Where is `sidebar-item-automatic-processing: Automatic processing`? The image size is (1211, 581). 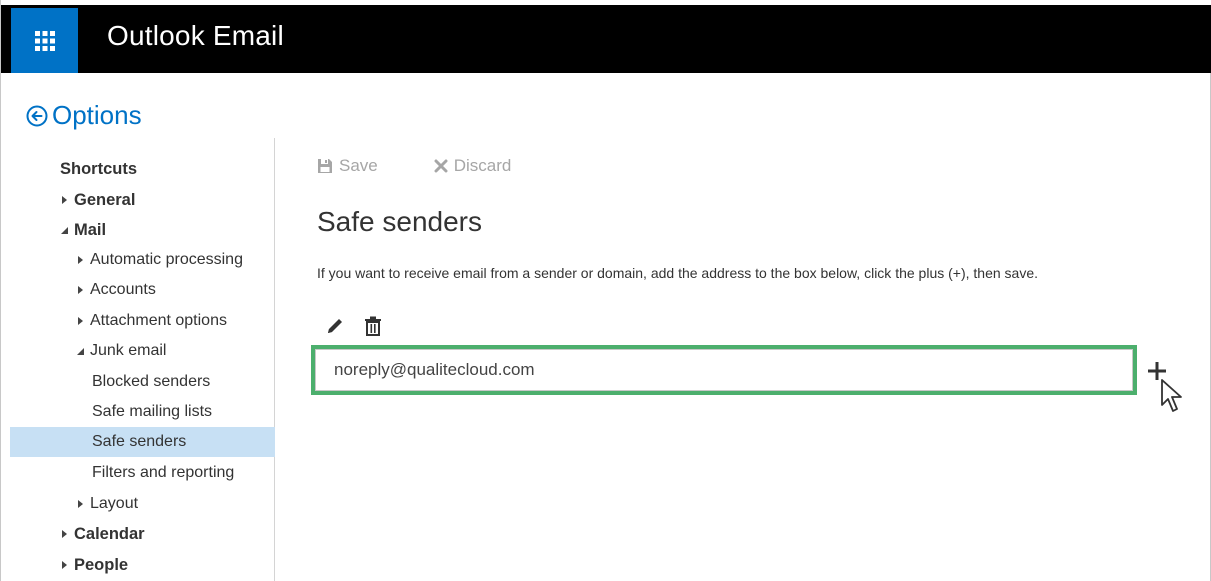
sidebar-item-automatic-processing: Automatic processing is located at coordinates (142, 260).